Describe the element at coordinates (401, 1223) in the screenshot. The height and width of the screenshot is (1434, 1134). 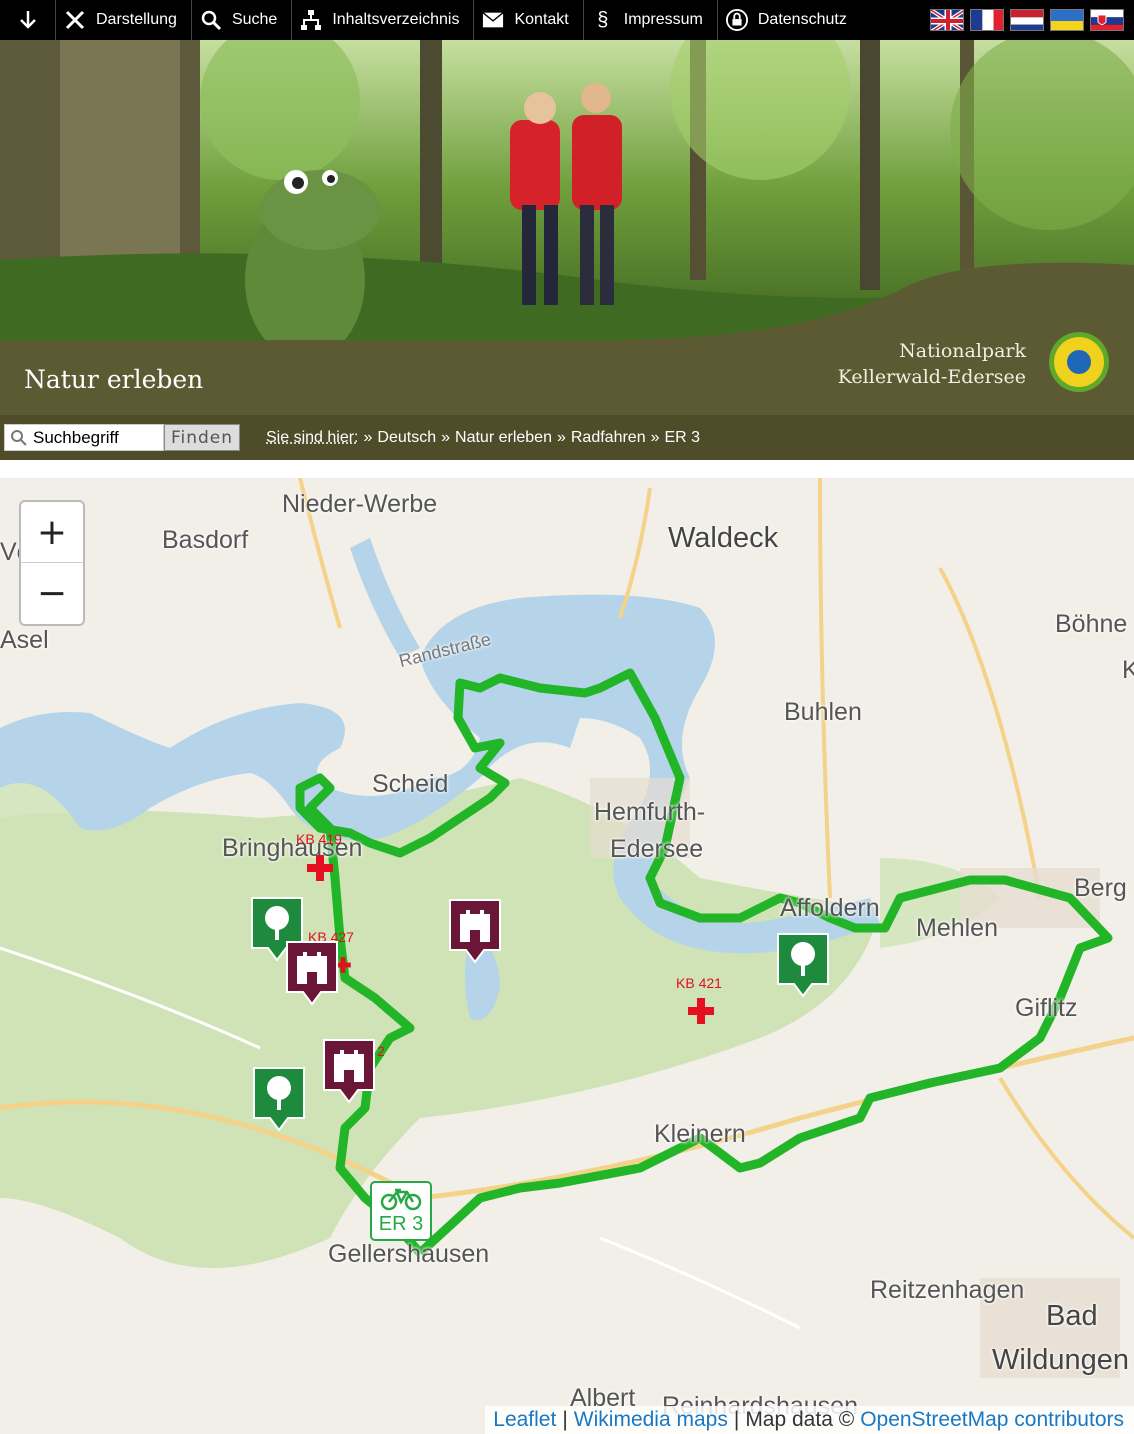
I see `route-label: ER 3` at that location.